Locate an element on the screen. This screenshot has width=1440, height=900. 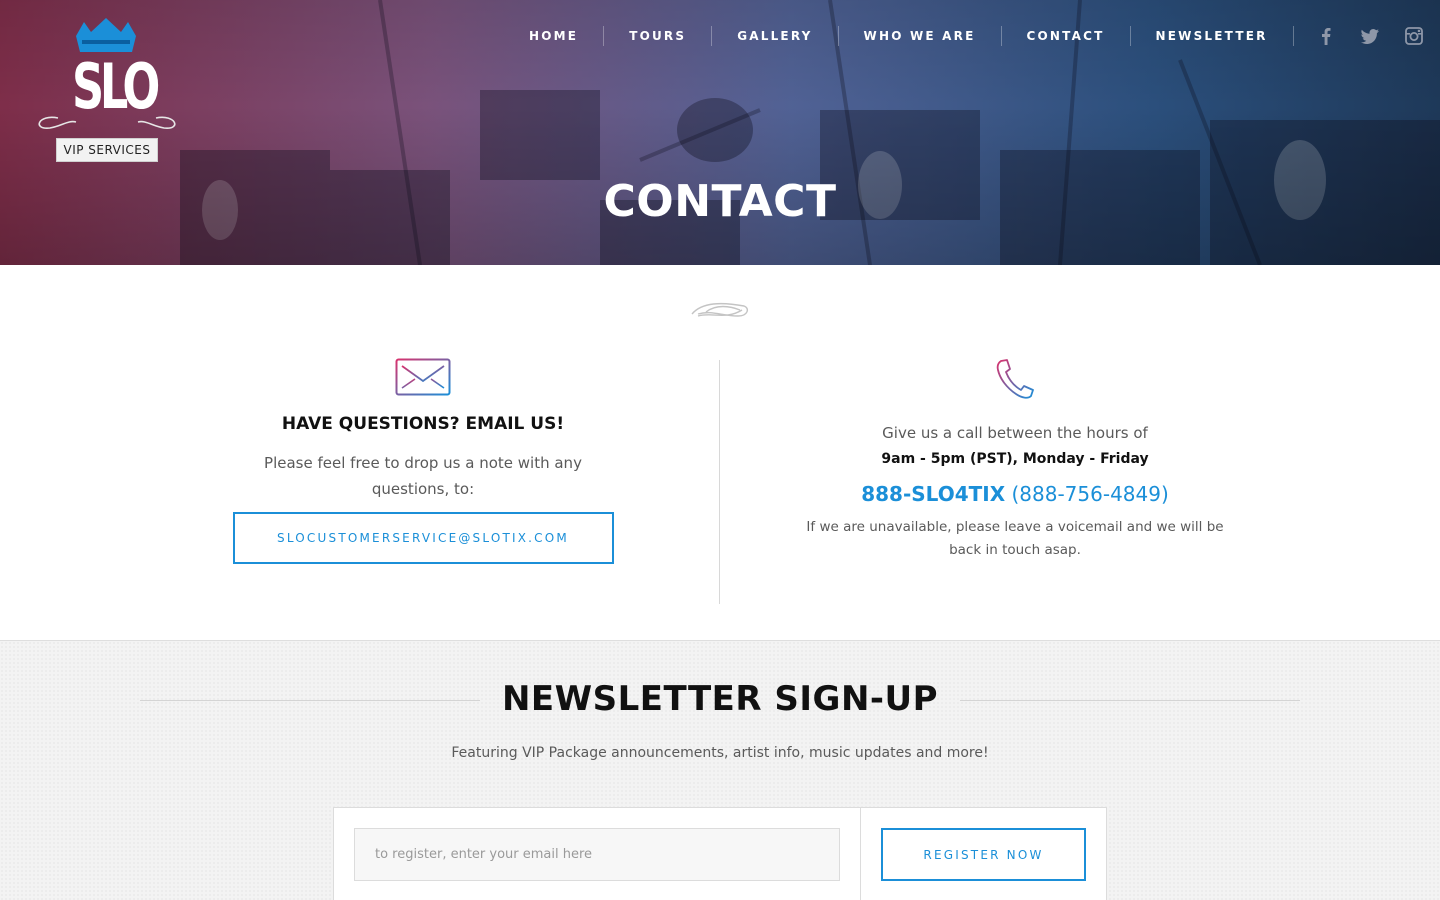
register-now-button: REGISTER NOW is located at coordinates (983, 854).